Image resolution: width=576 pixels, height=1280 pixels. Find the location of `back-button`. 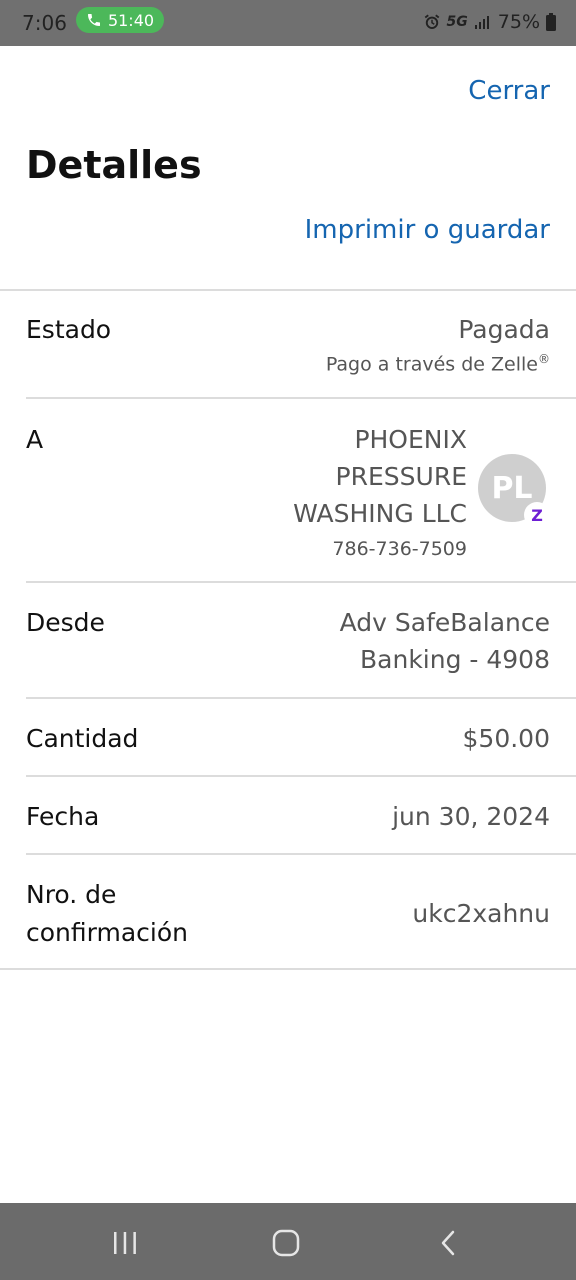

back-button is located at coordinates (448, 1243).